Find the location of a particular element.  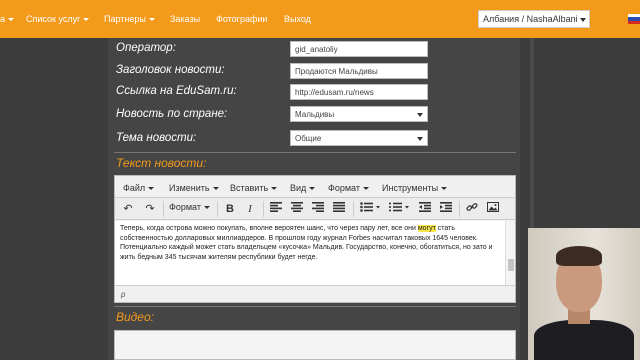

menu-tools: Инструменты is located at coordinates (415, 188).